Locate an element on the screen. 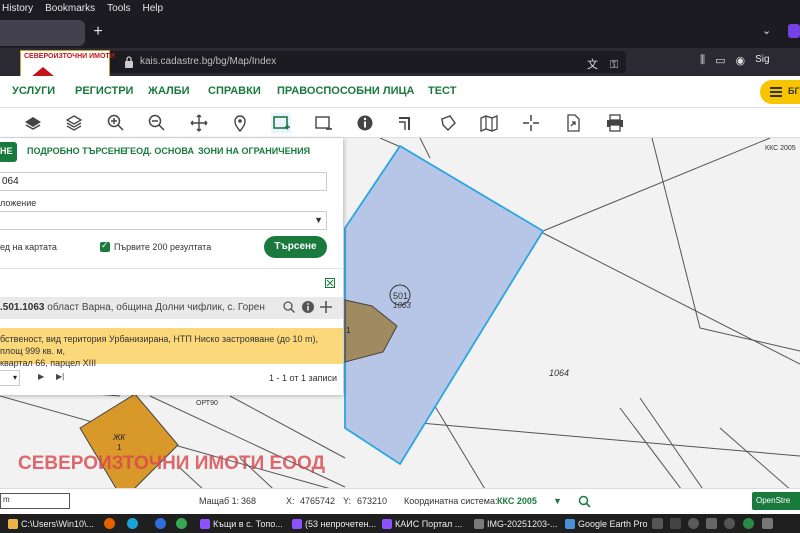 This screenshot has width=800, height=533. page-size-select: ▾ is located at coordinates (10, 378).